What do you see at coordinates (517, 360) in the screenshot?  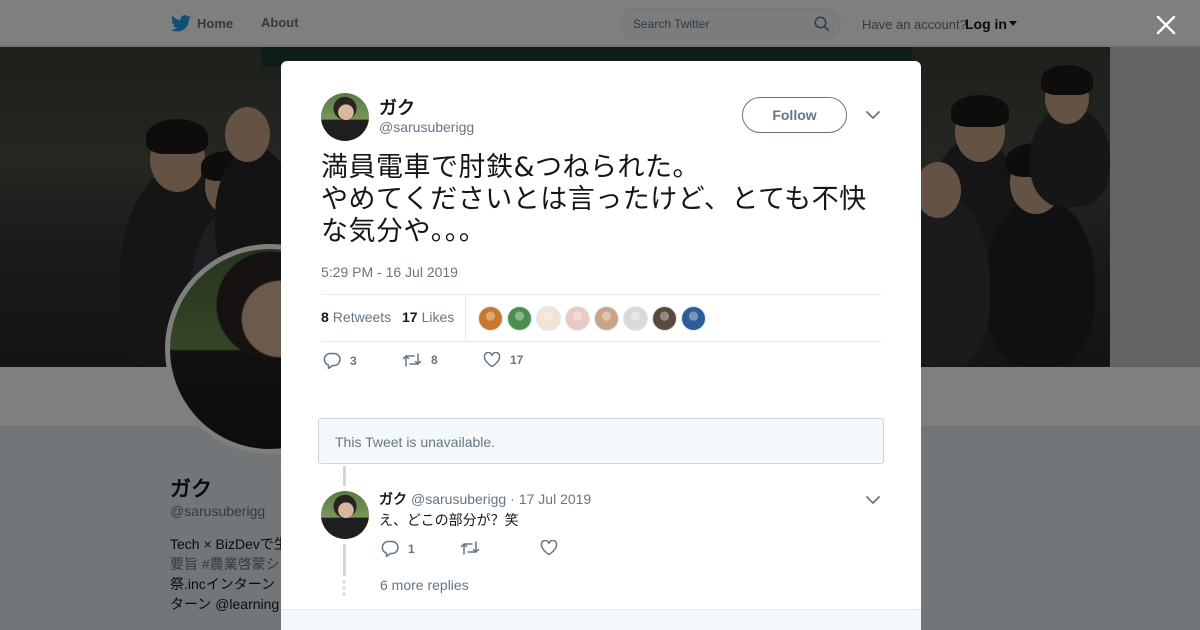 I see `like-count: 17` at bounding box center [517, 360].